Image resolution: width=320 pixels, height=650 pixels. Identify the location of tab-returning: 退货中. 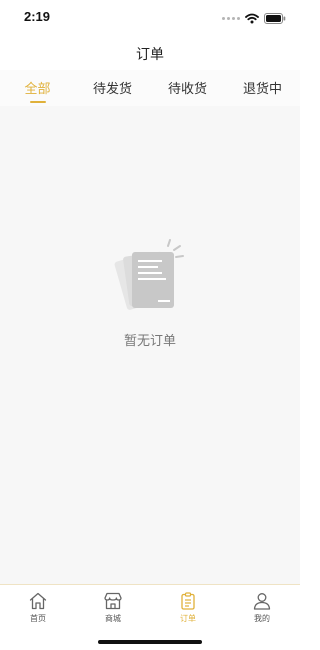
(262, 88).